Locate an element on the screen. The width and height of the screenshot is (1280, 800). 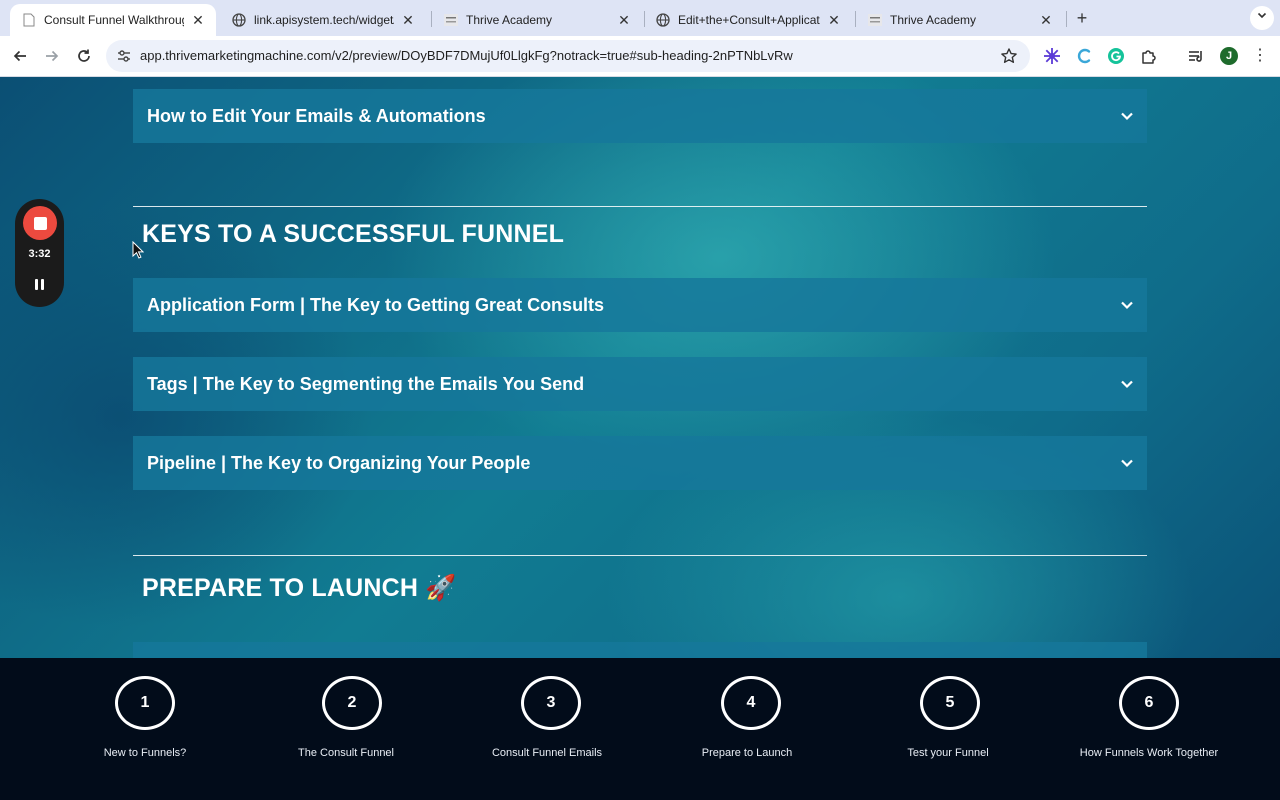
tab-title: Consult Funnel Walkthrough is located at coordinates (114, 20).